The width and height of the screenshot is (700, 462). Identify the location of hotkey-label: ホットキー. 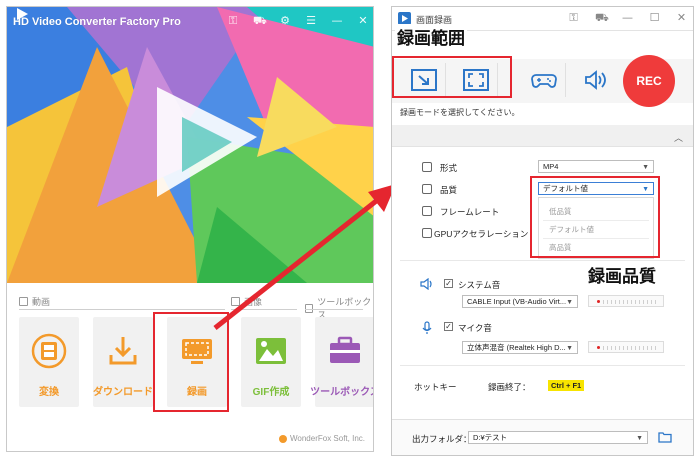
(435, 387).